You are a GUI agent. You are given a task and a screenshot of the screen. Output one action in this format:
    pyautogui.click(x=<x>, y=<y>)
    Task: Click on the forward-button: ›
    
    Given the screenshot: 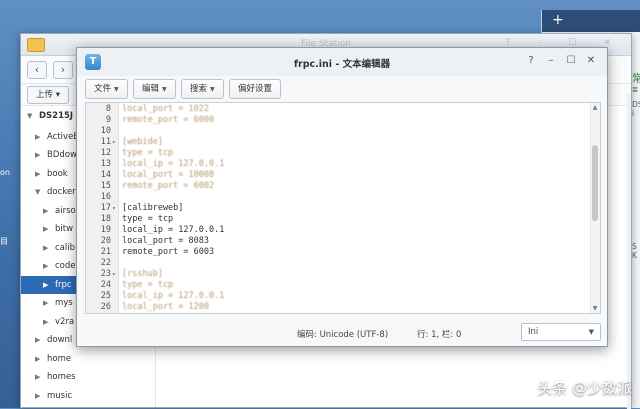 What is the action you would take?
    pyautogui.click(x=63, y=70)
    